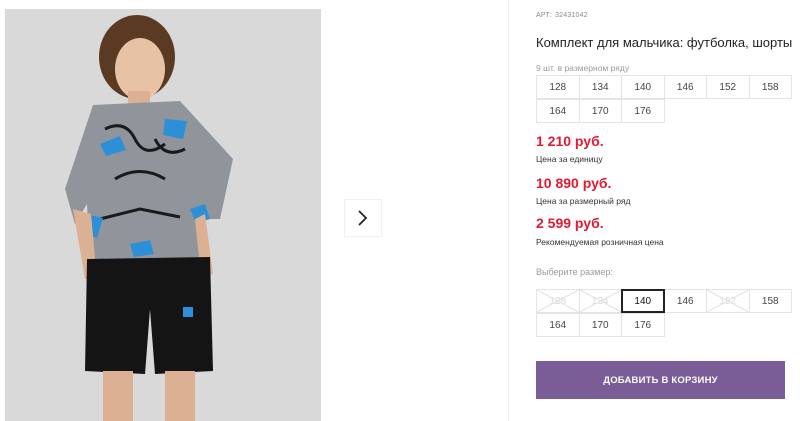 The width and height of the screenshot is (800, 421). I want to click on size-option-146: 146, so click(685, 301).